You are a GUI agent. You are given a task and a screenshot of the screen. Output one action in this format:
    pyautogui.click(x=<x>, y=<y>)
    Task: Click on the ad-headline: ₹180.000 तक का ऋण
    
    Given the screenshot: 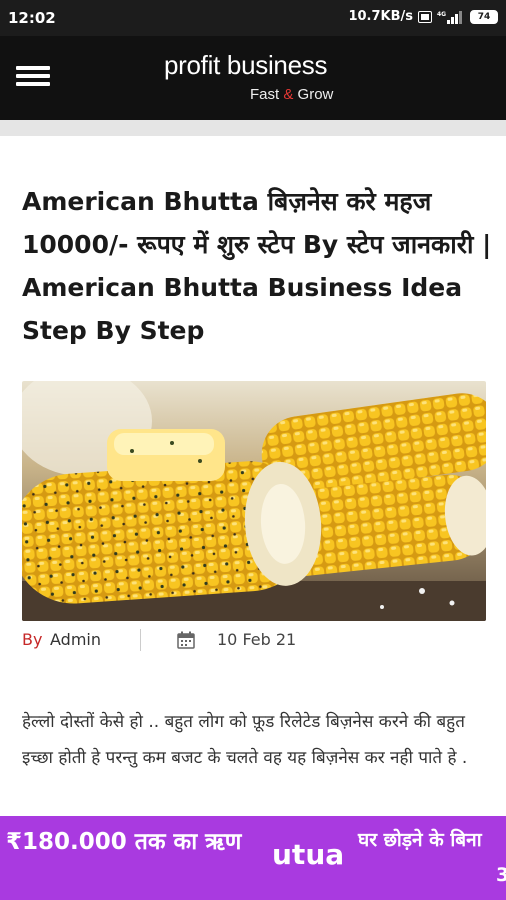 What is the action you would take?
    pyautogui.click(x=124, y=842)
    